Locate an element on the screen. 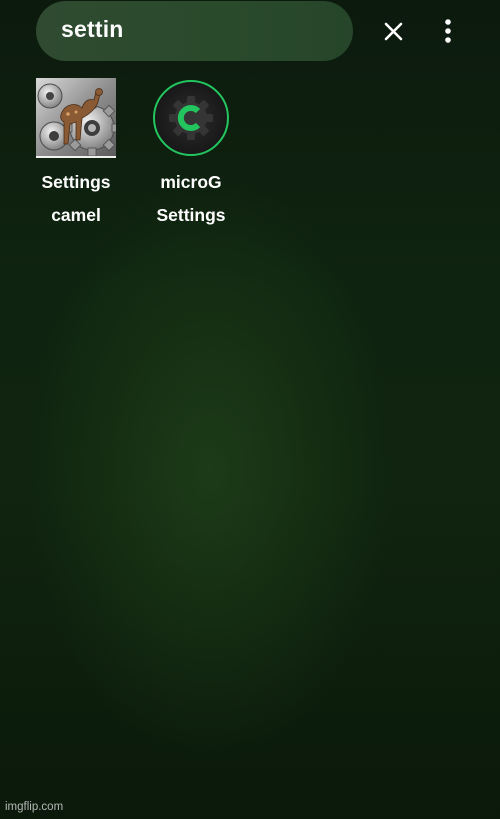 The width and height of the screenshot is (500, 819). app-settings-camel: Settings camel is located at coordinates (76, 155).